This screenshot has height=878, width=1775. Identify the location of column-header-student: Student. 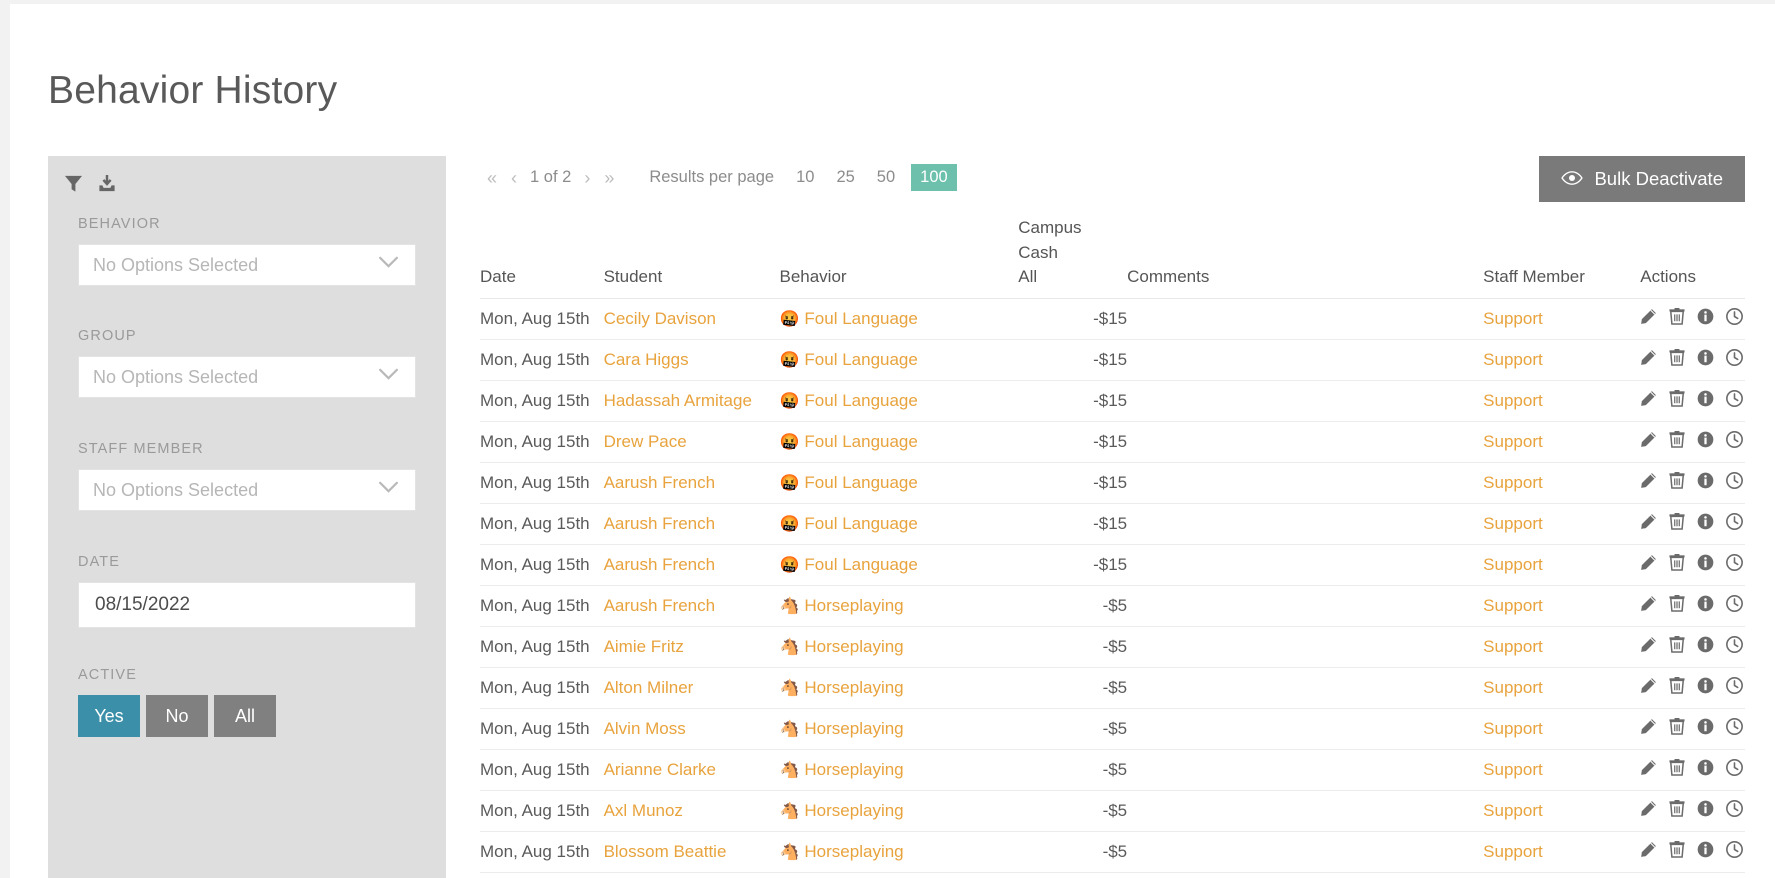
(691, 257).